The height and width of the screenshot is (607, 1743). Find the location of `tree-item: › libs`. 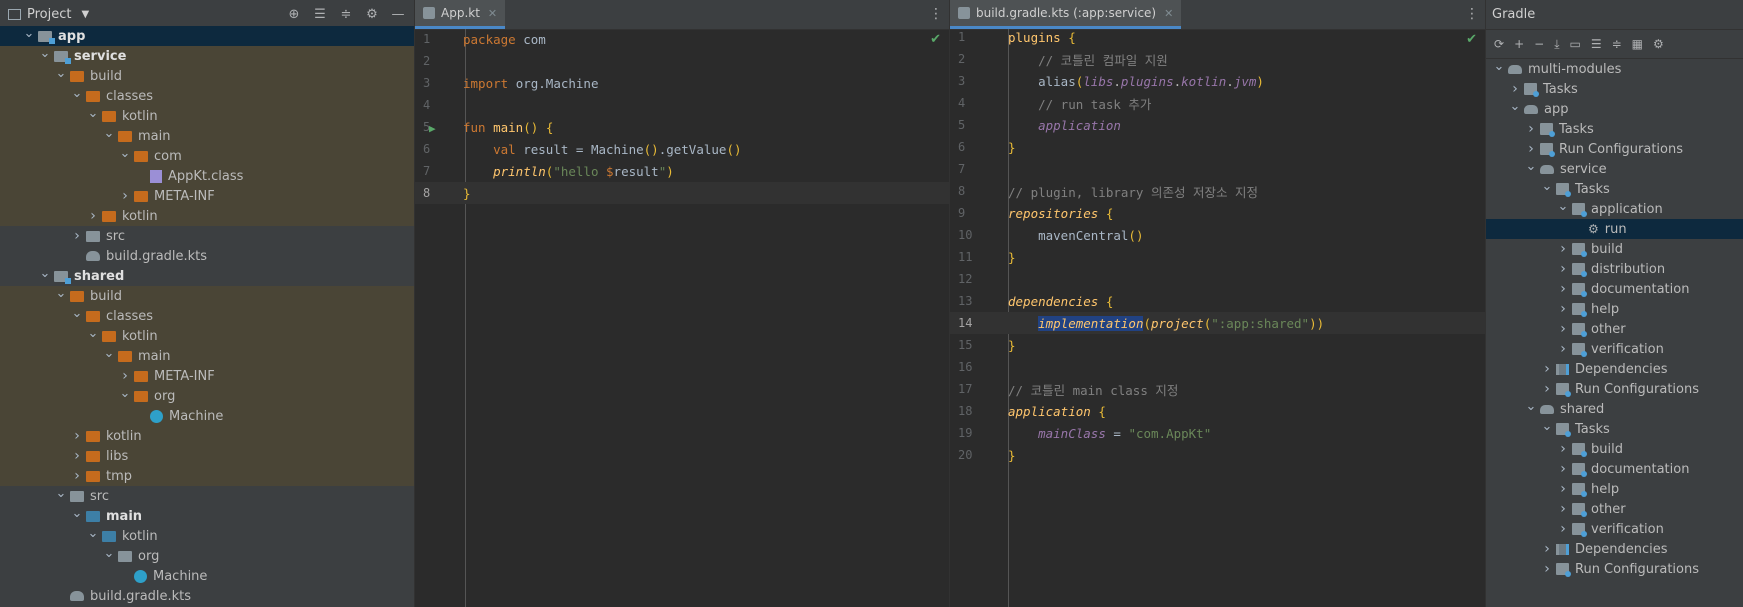

tree-item: › libs is located at coordinates (207, 456).